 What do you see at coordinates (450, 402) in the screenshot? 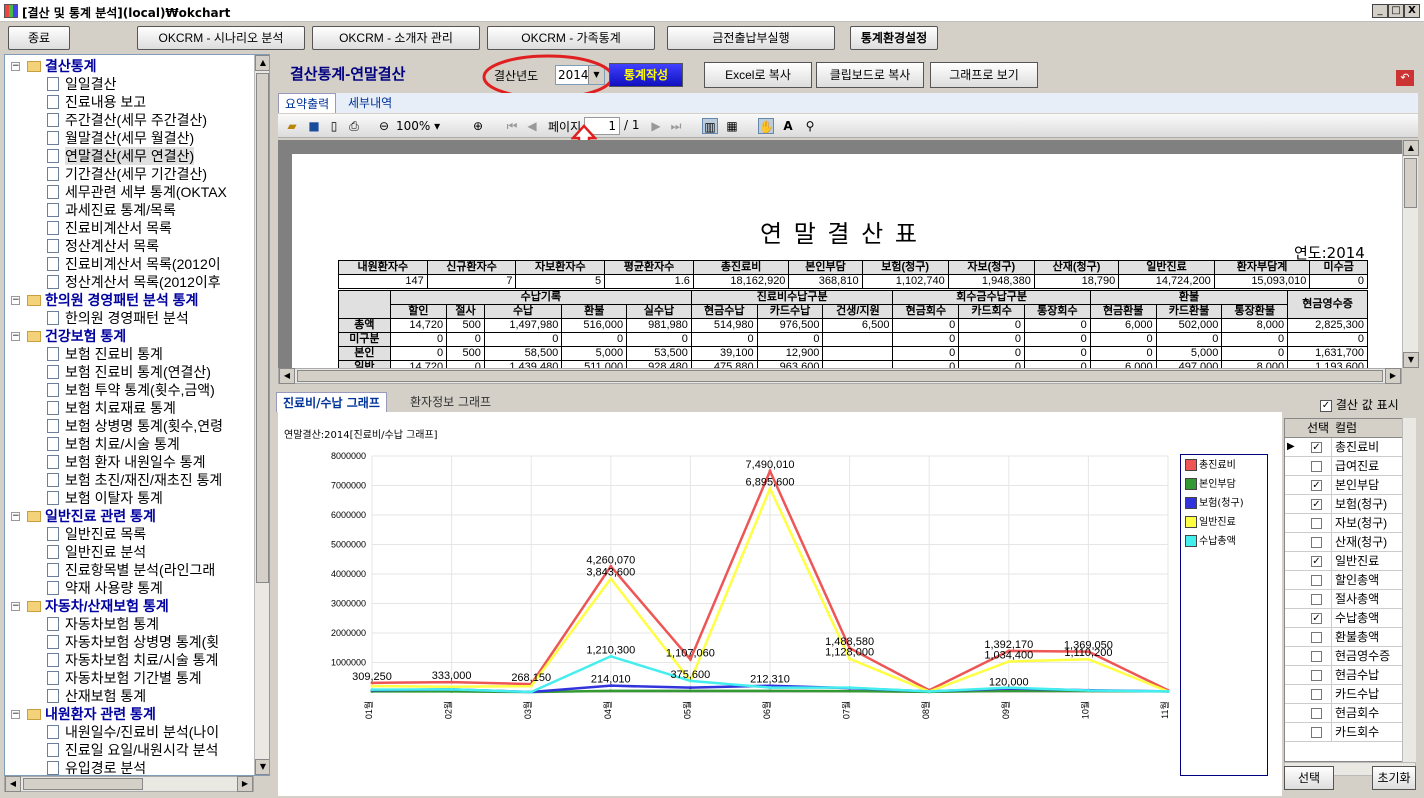
I see `tab-patient-graph: 환자정보 그래프` at bounding box center [450, 402].